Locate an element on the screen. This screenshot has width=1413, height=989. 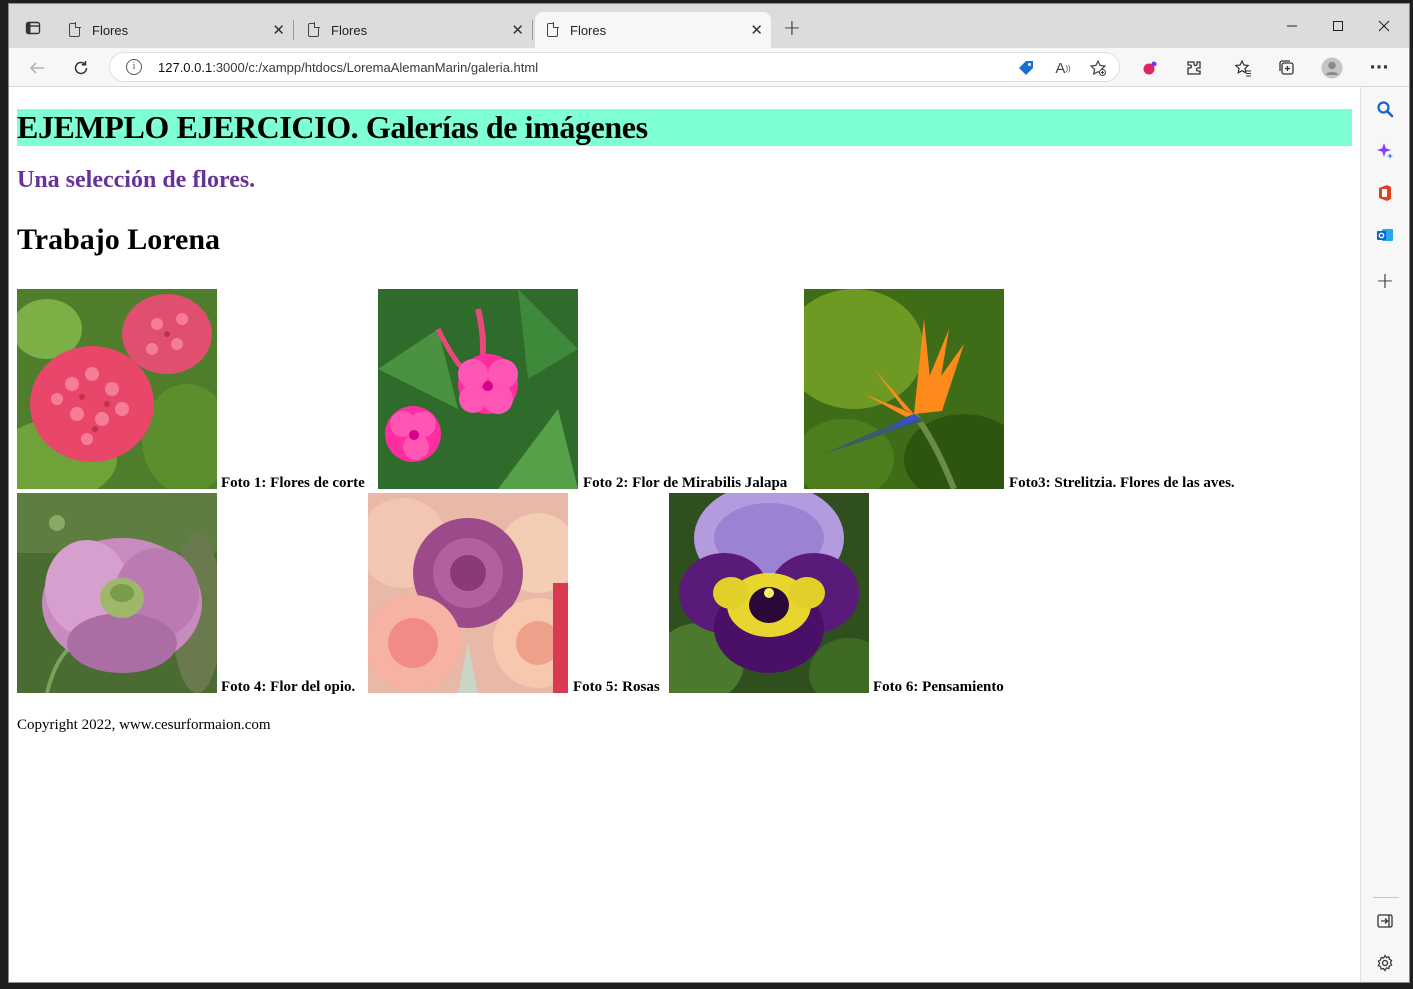
settings-gear-icon is located at coordinates (1385, 963).